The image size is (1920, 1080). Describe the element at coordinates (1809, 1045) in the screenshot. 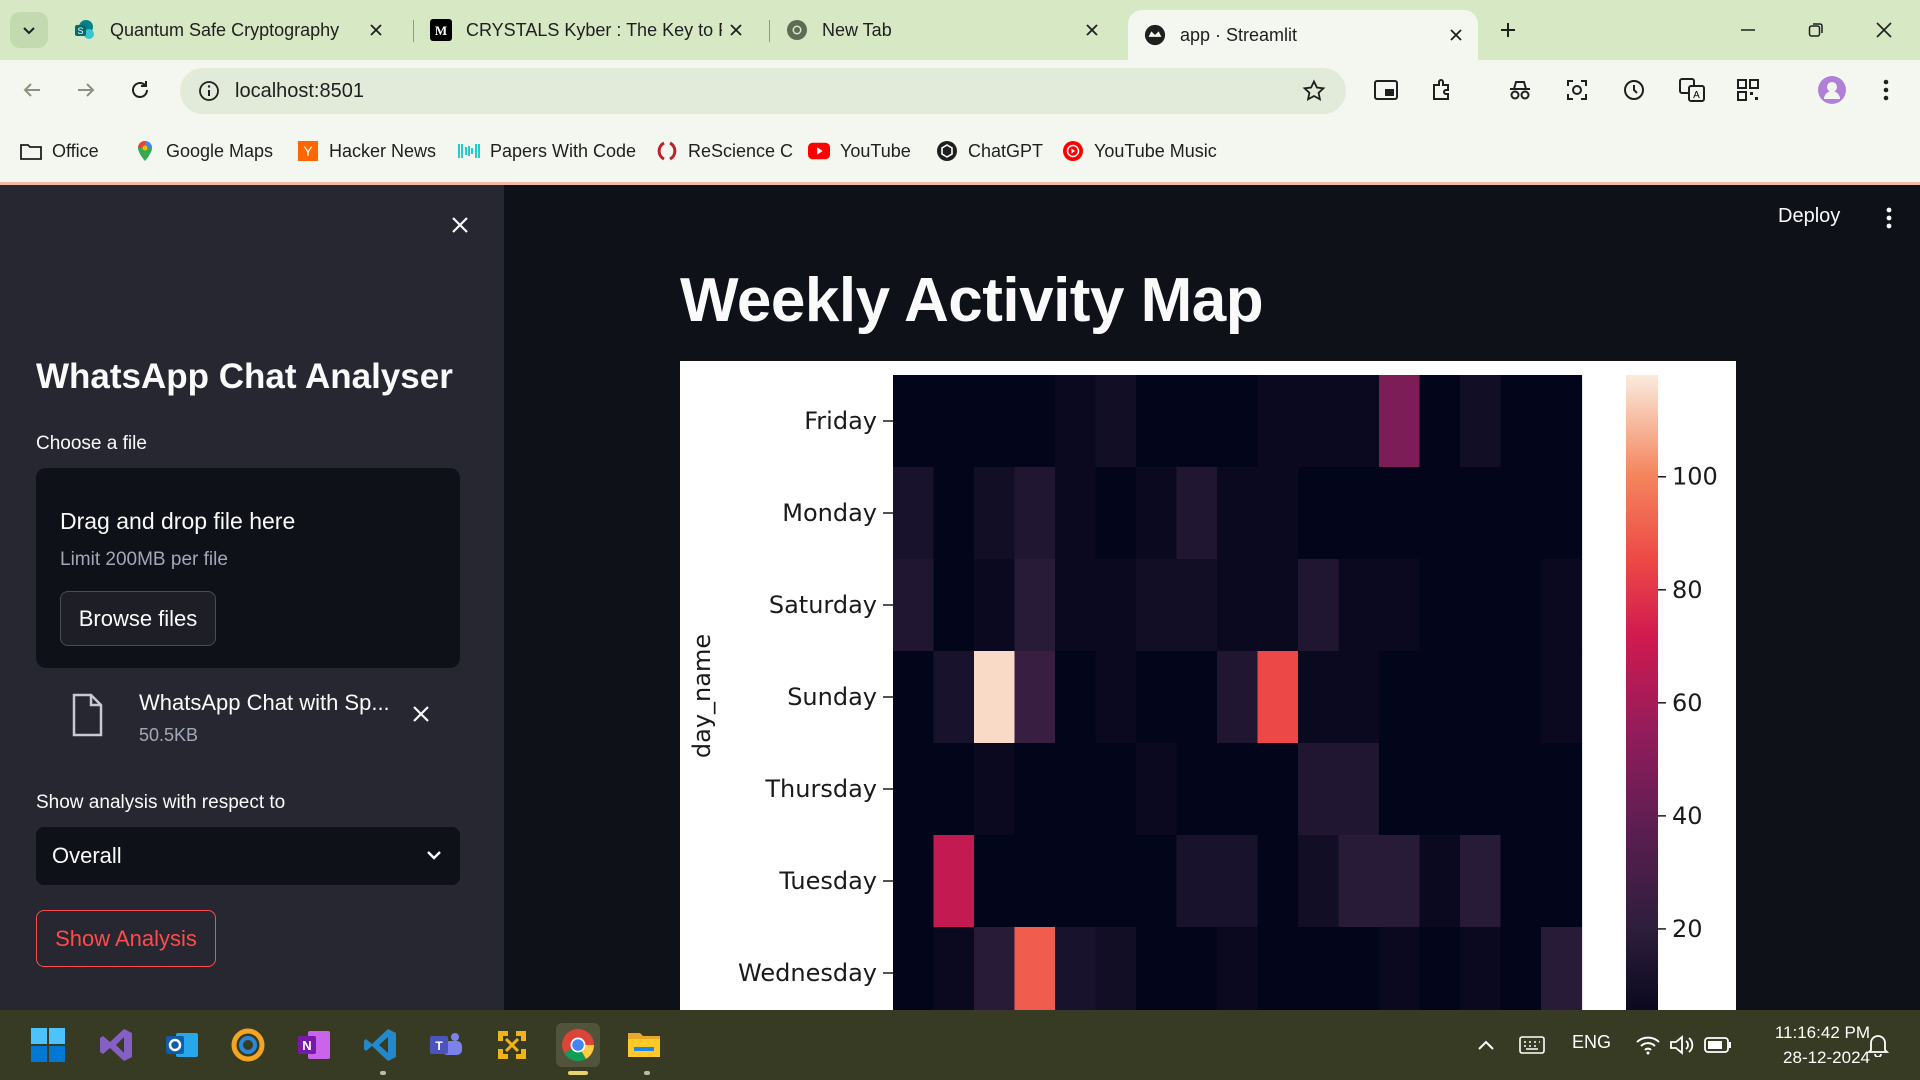

I see `system-clock: 11:16:42 PM 28-12-2024` at that location.